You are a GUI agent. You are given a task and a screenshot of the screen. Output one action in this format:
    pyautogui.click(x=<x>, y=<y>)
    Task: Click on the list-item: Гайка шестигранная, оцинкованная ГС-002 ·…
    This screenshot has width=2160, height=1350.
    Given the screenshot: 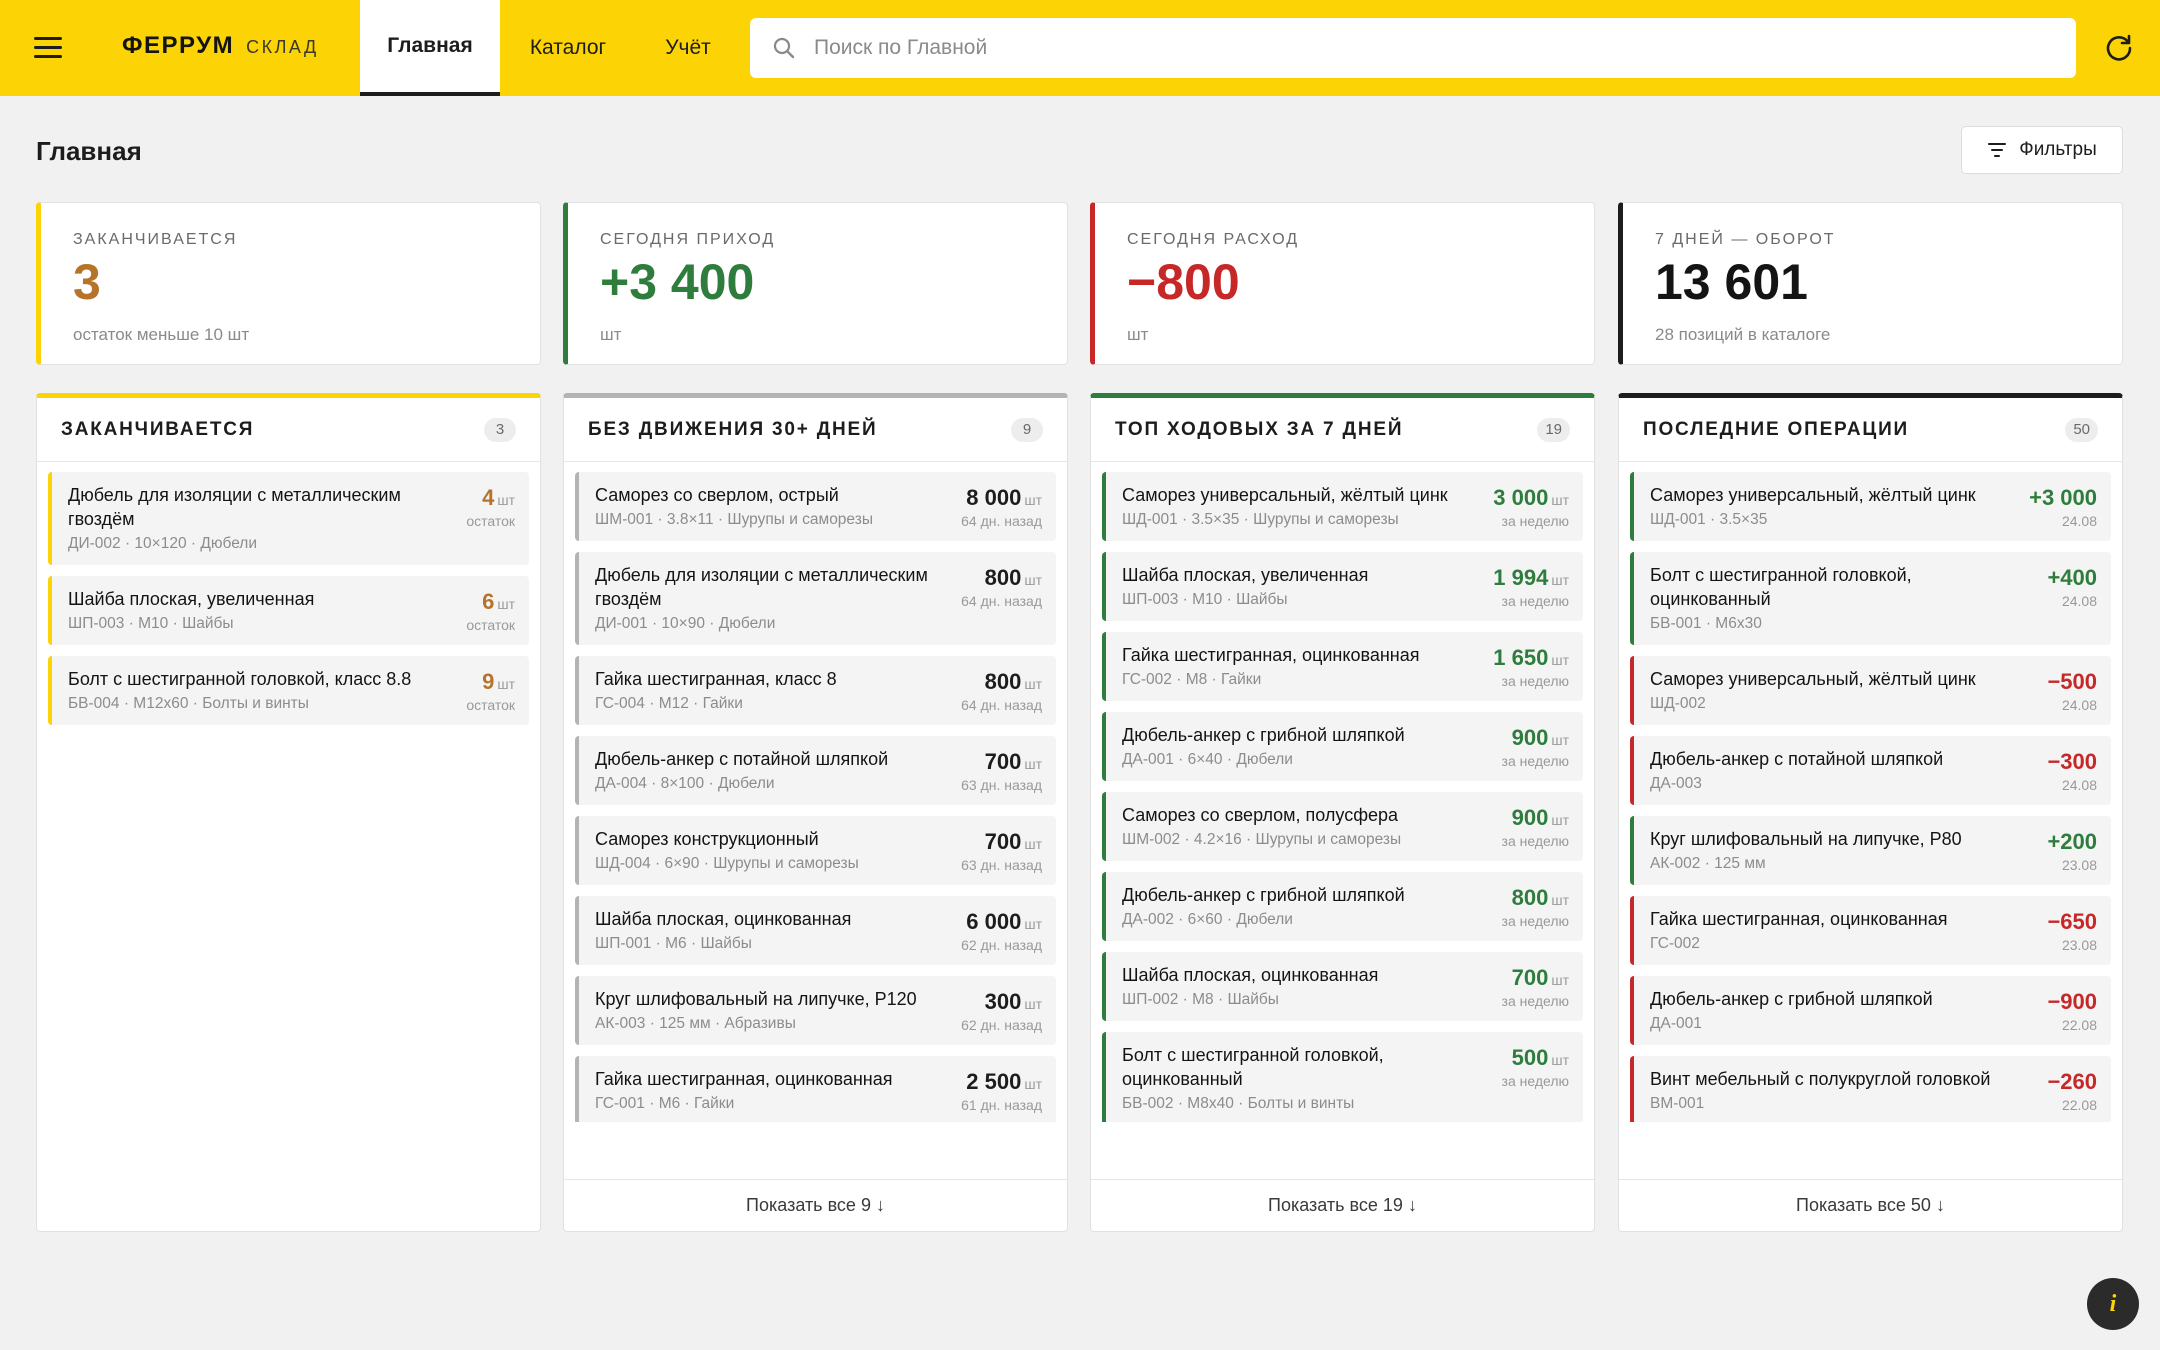 What is the action you would take?
    pyautogui.click(x=1342, y=666)
    